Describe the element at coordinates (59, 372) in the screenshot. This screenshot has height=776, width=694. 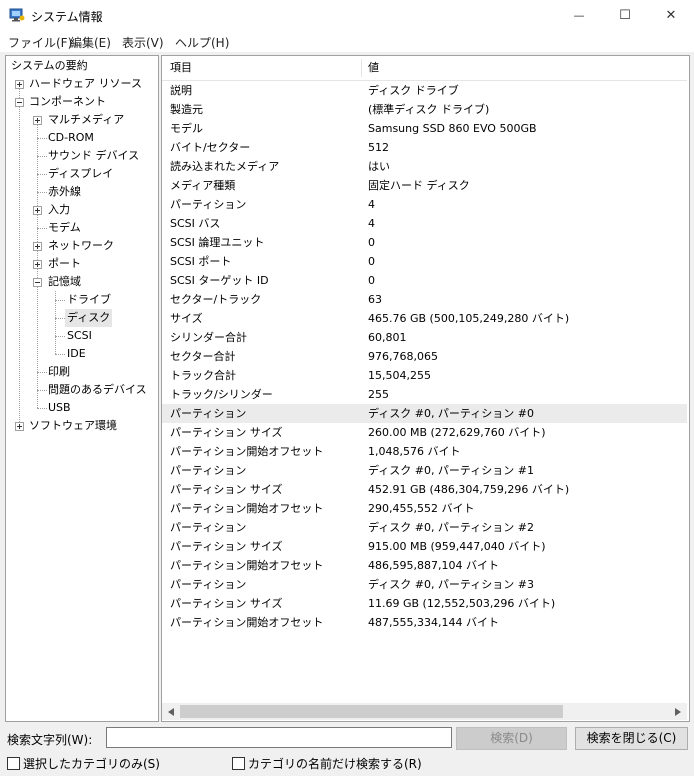
I see `tree-item-printing: 印刷` at that location.